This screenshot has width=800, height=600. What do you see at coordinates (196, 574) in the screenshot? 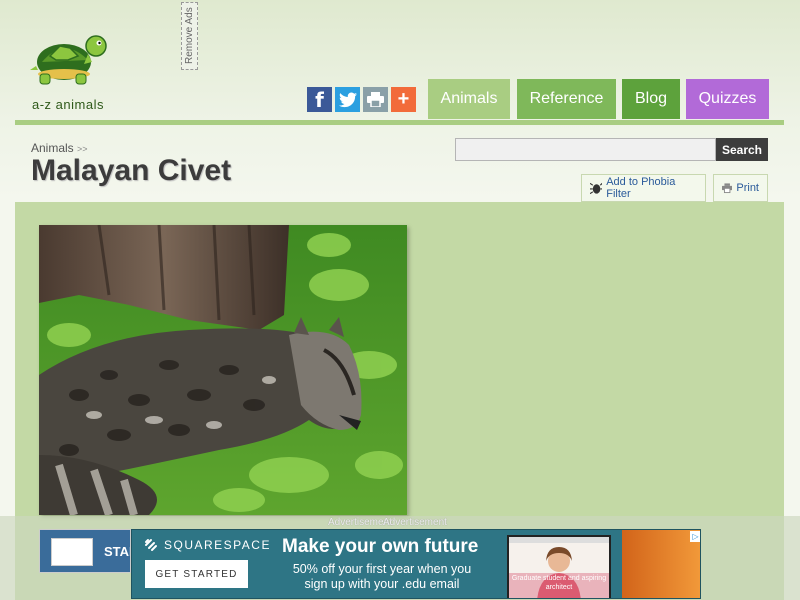
I see `get-started-button: GET STARTED` at bounding box center [196, 574].